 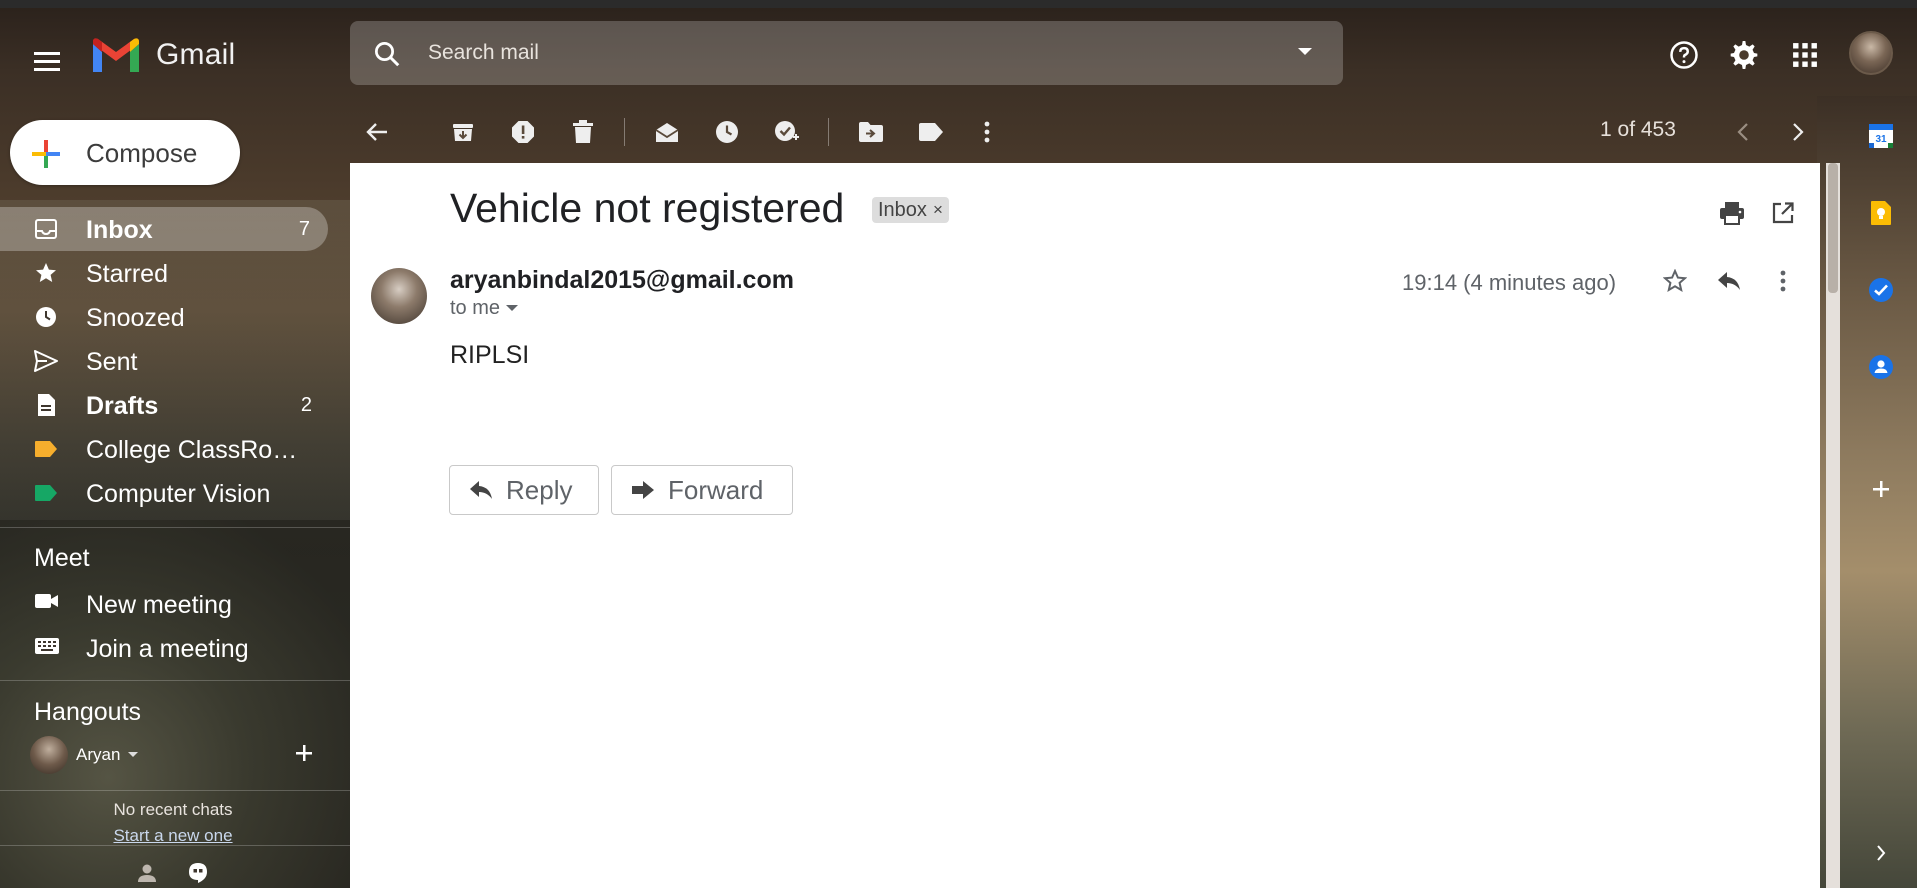 I want to click on add-task-icon, so click(x=787, y=131).